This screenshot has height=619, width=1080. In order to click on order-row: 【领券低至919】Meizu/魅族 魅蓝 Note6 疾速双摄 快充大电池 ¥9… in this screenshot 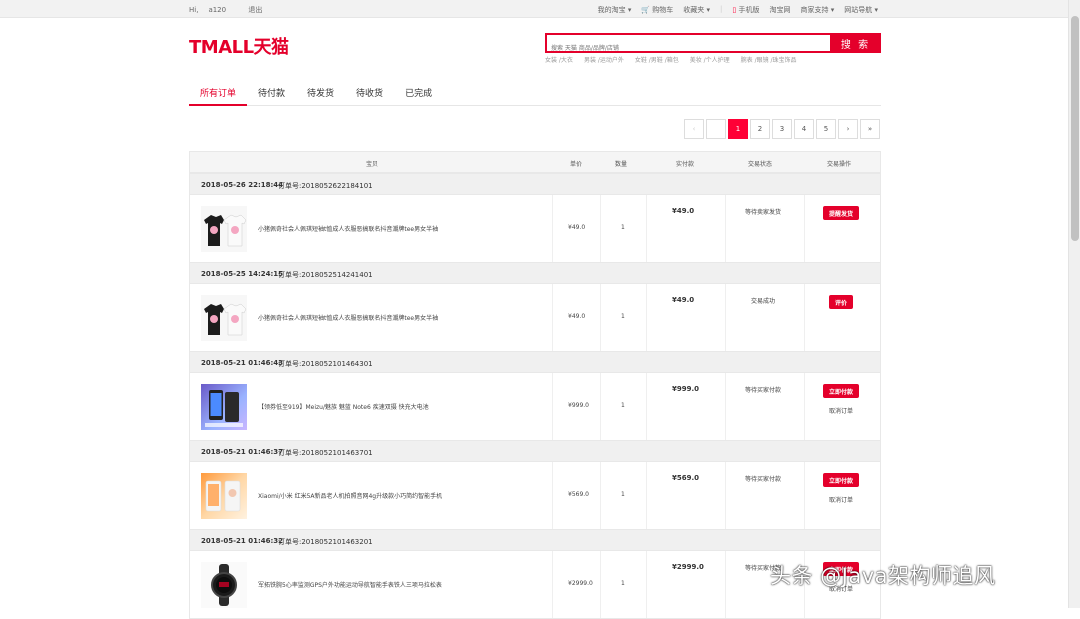, I will do `click(535, 407)`.